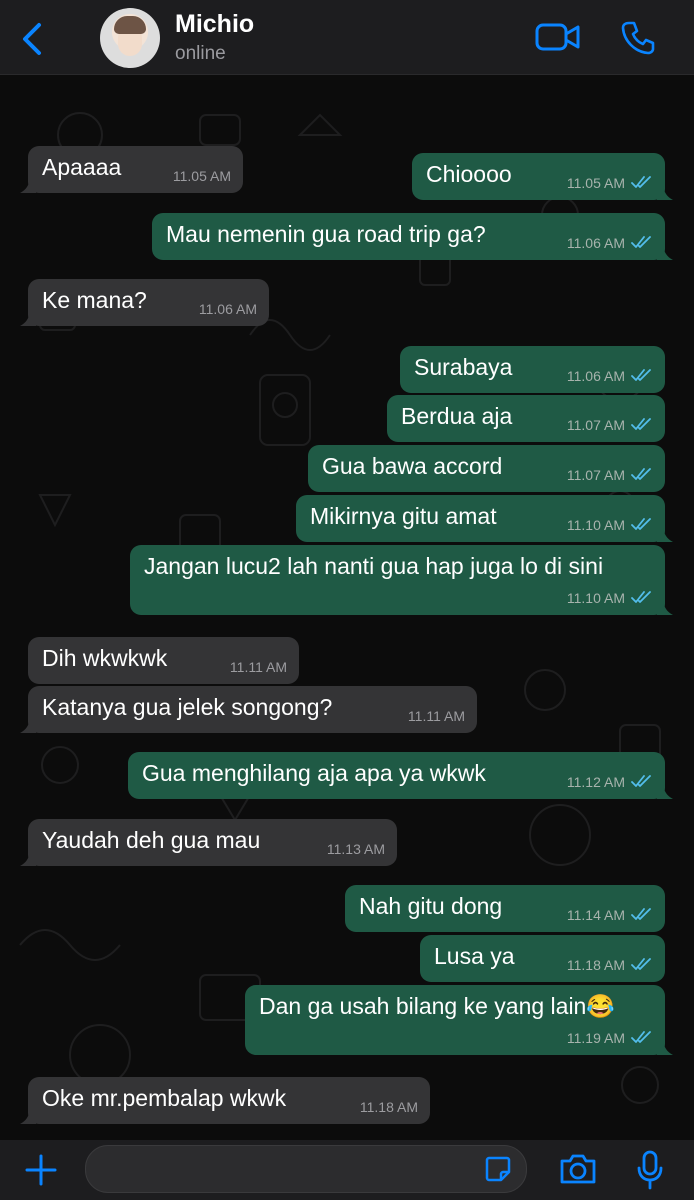 This screenshot has width=694, height=1200. I want to click on message-text: Ke mana?, so click(94, 300).